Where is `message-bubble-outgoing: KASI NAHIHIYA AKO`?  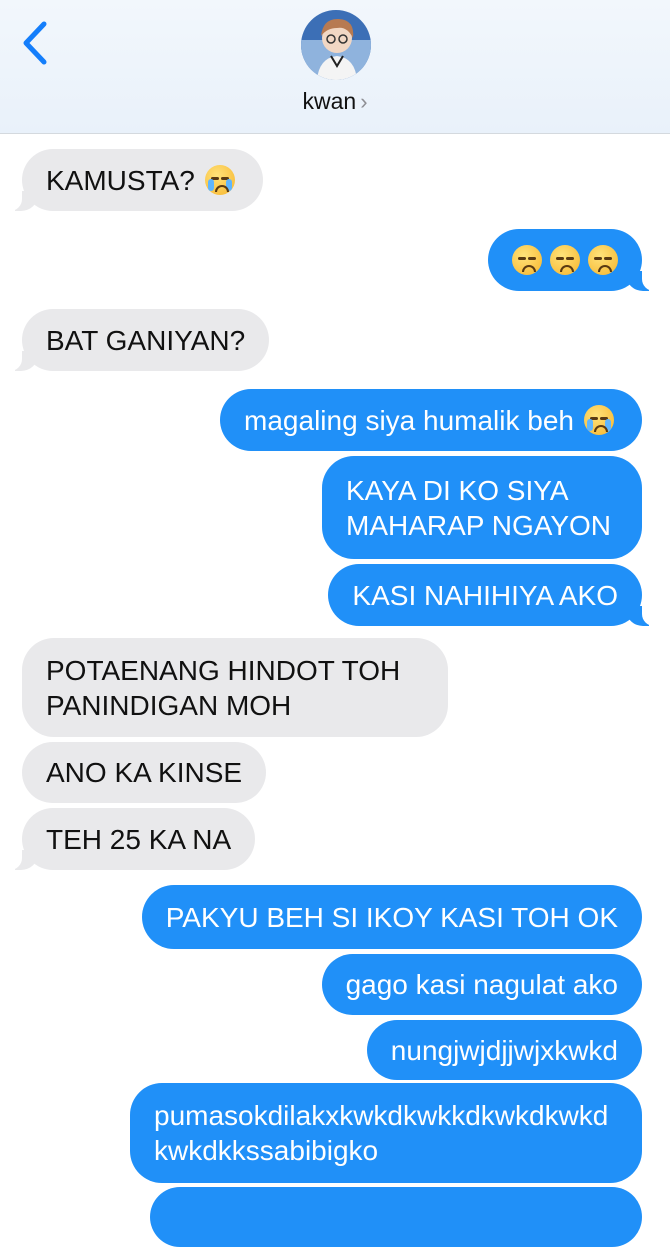
message-bubble-outgoing: KASI NAHIHIYA AKO is located at coordinates (497, 595).